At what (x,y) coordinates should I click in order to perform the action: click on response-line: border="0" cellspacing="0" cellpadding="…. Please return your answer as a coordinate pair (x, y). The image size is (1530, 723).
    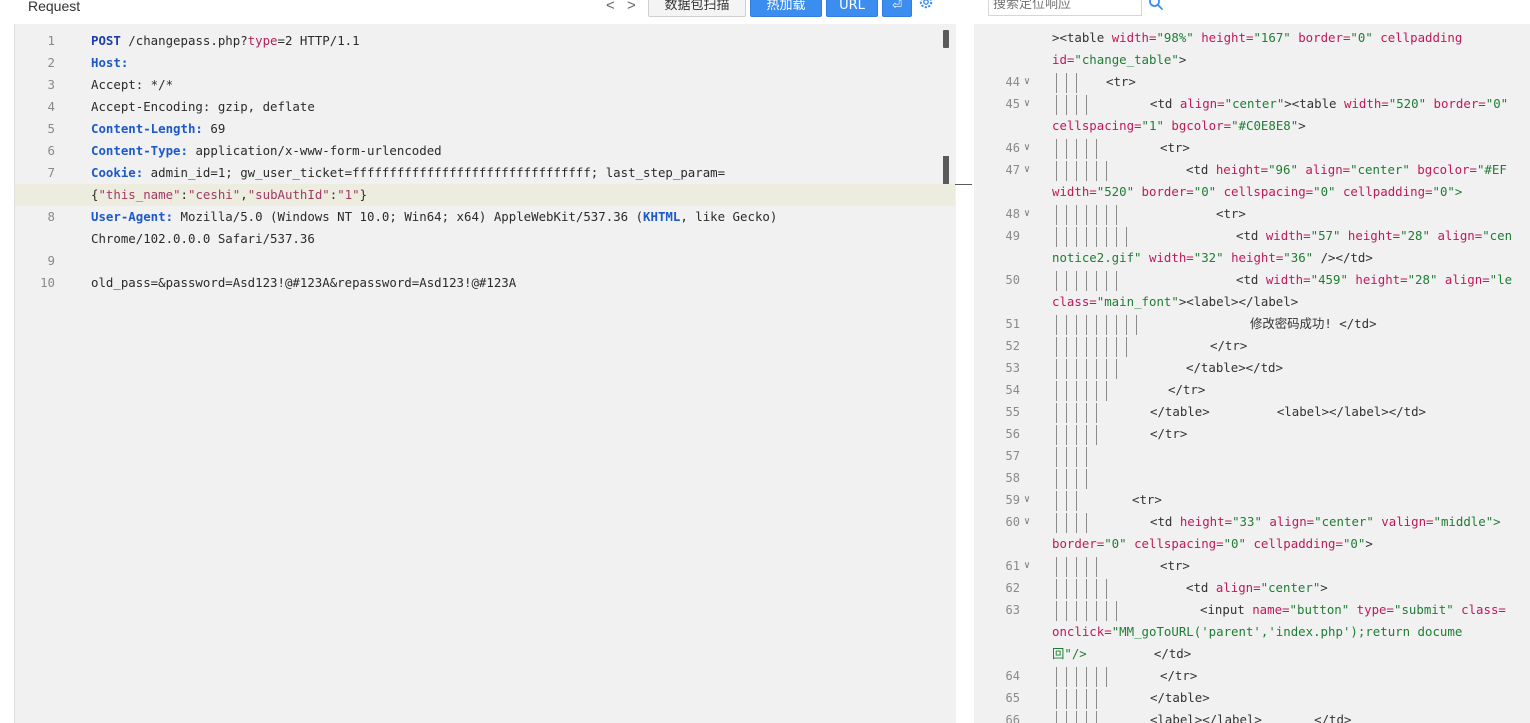
    Looking at the image, I should click on (1252, 544).